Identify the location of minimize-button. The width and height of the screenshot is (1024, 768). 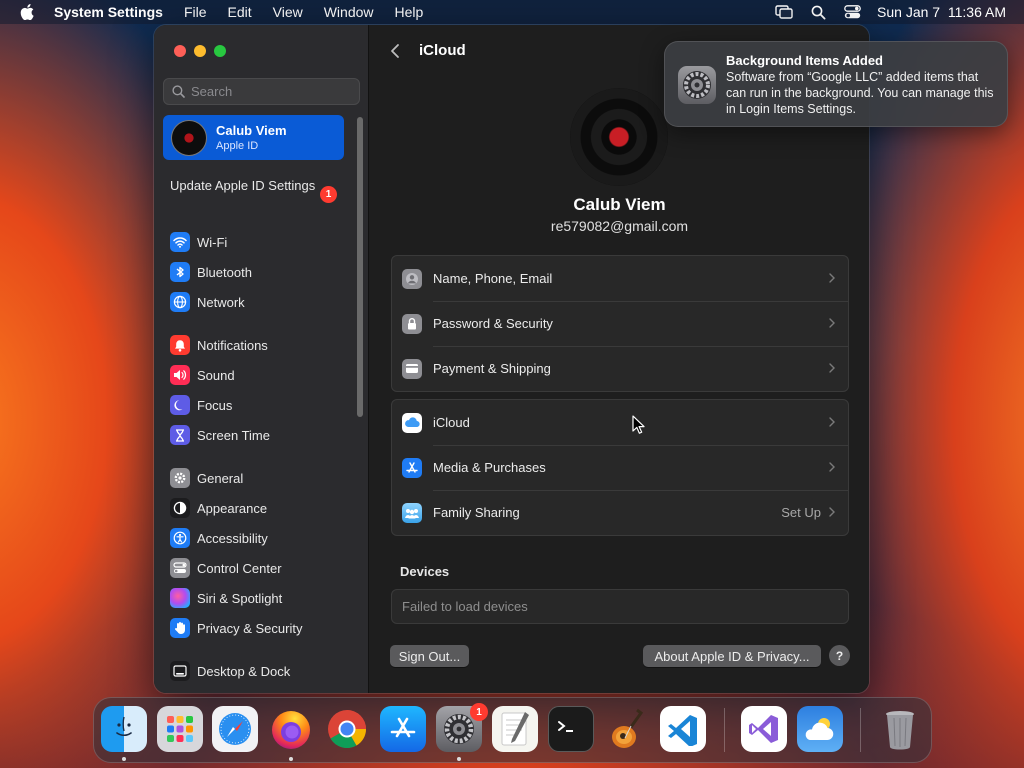
(200, 51).